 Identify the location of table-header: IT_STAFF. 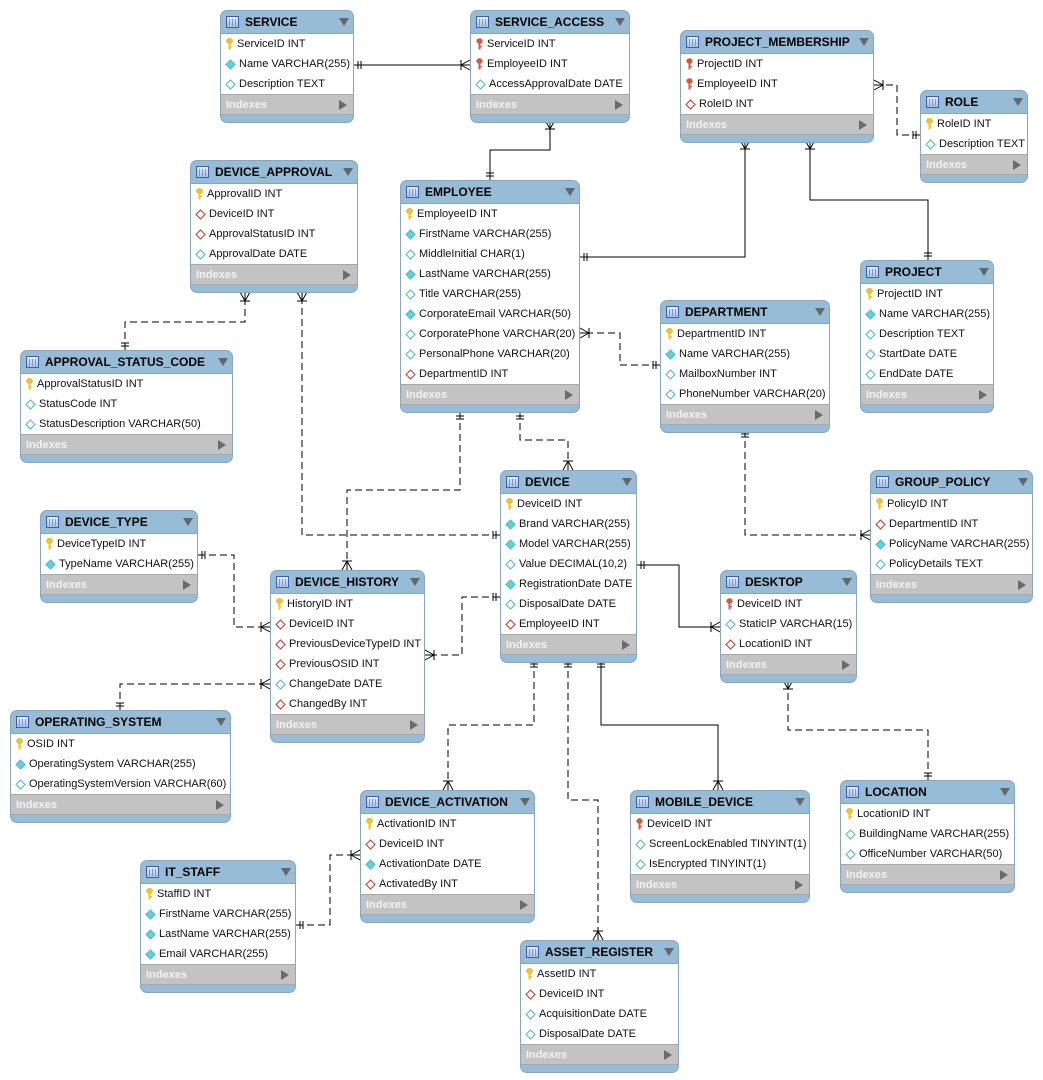
(218, 872).